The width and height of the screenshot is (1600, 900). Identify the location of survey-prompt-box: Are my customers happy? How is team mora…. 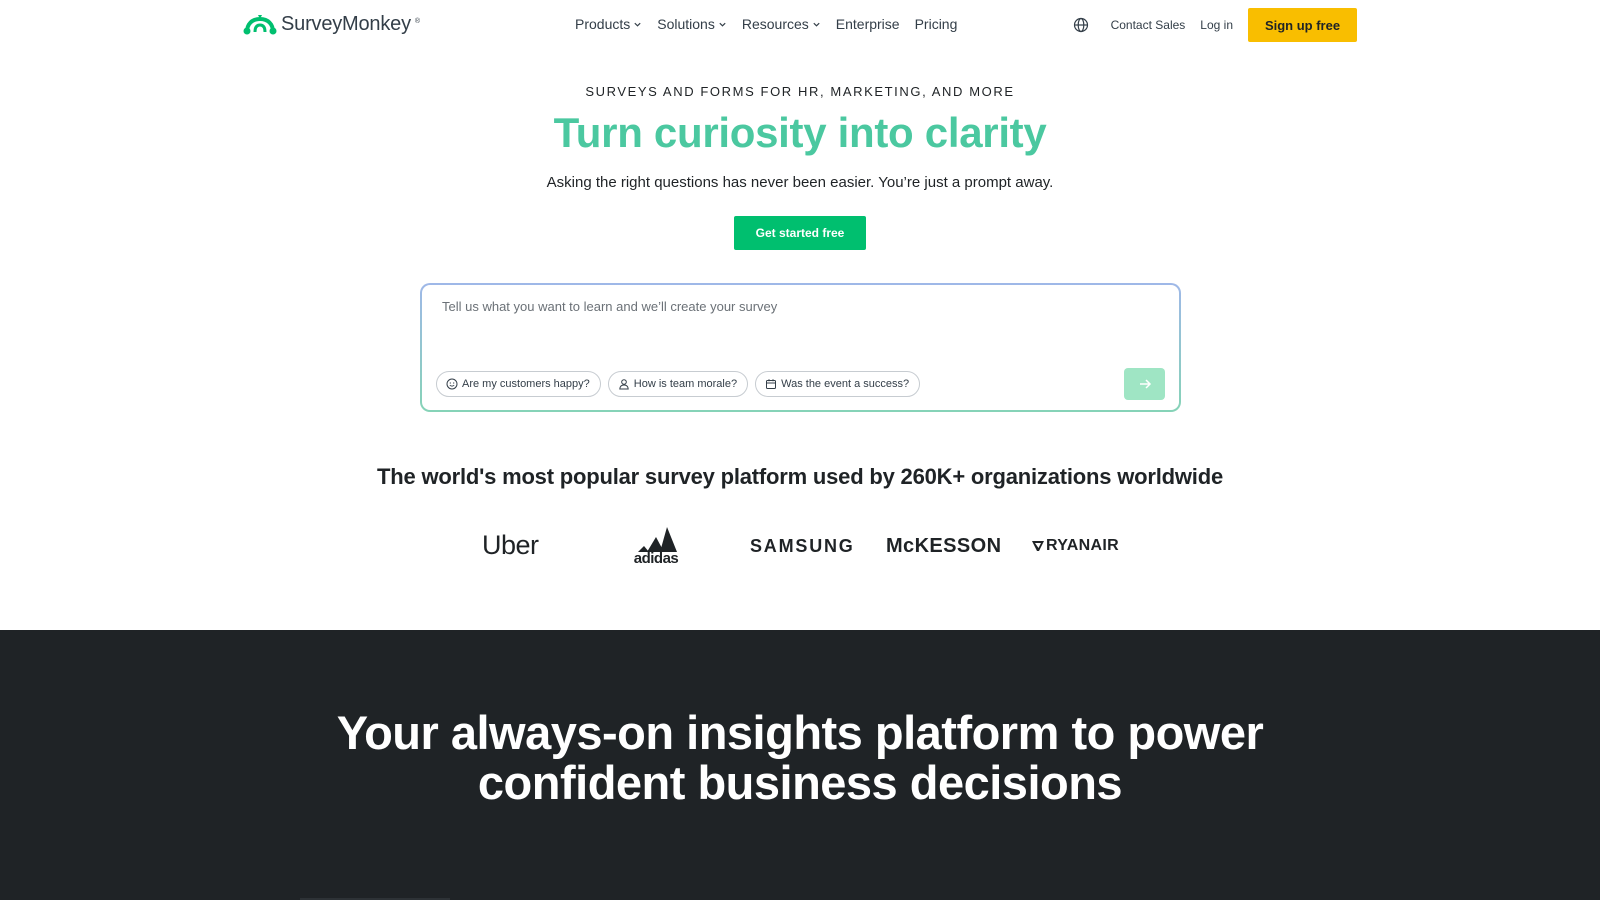
(800, 347).